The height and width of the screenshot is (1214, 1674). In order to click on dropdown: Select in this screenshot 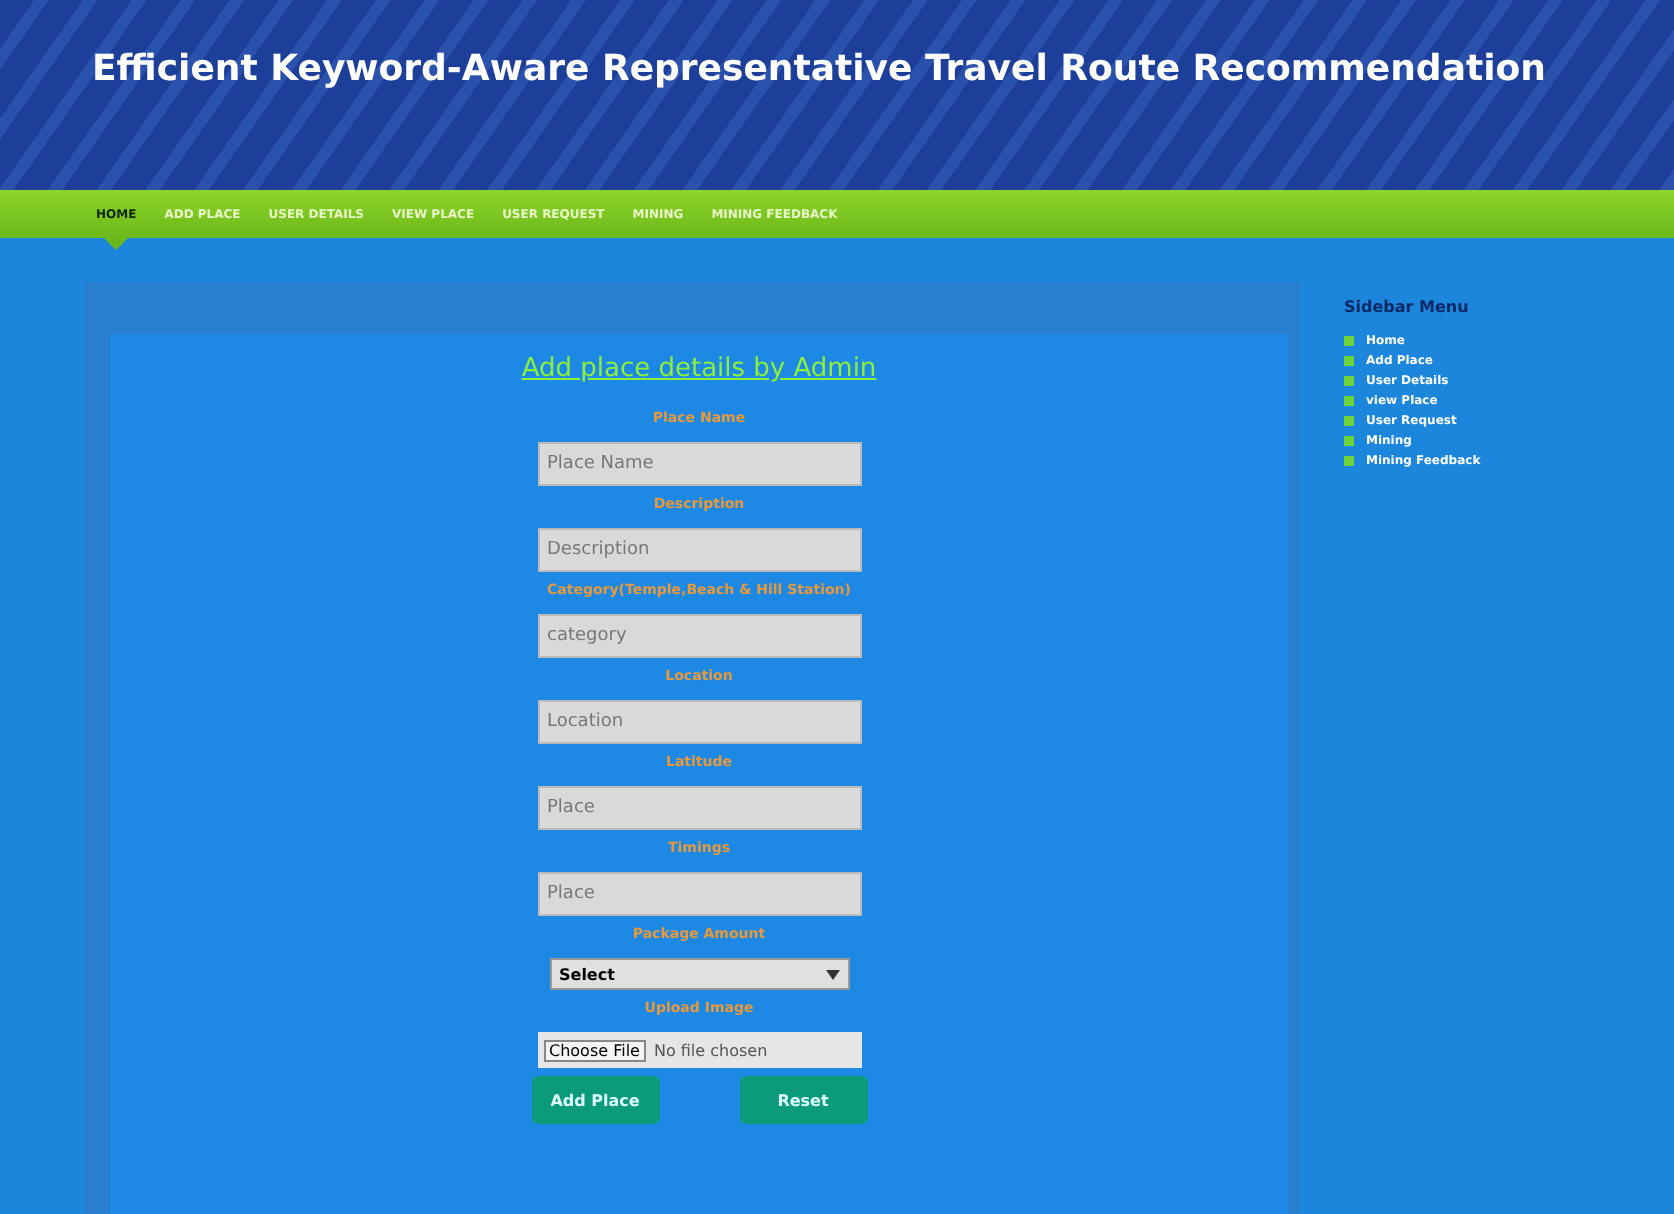, I will do `click(699, 974)`.